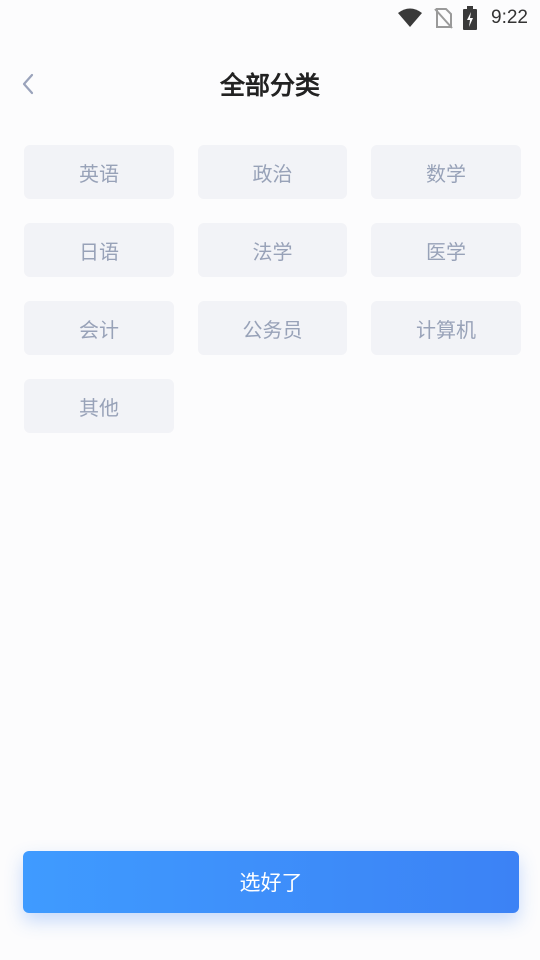 The image size is (540, 960). What do you see at coordinates (470, 18) in the screenshot?
I see `battery-charging-icon` at bounding box center [470, 18].